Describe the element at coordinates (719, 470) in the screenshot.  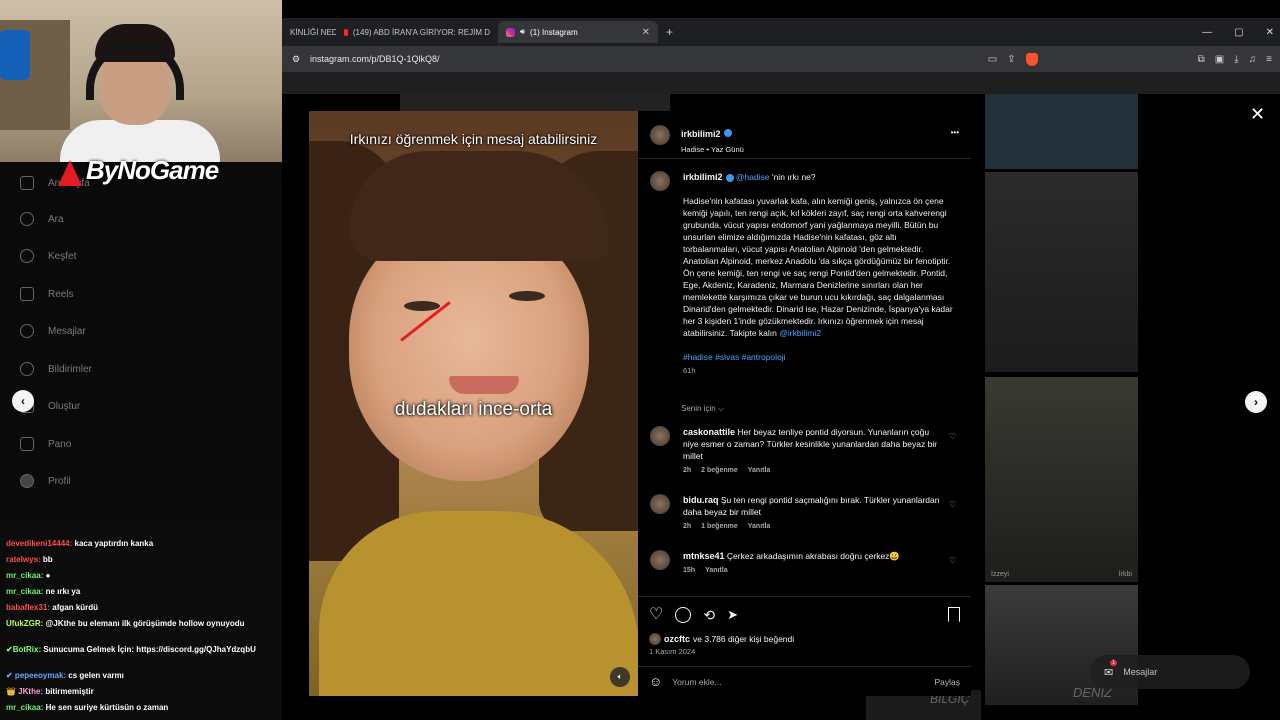
I see `comment-likes: 2 beğenme` at that location.